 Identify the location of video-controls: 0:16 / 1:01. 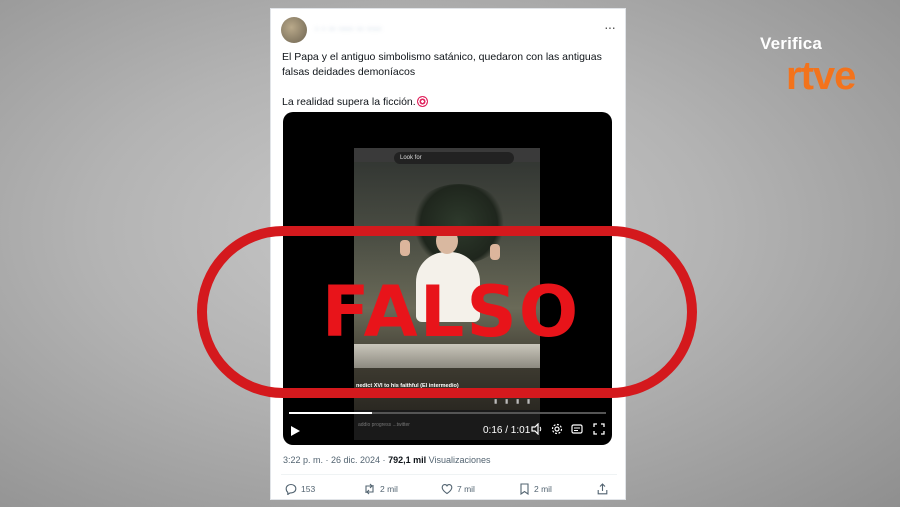
(447, 431).